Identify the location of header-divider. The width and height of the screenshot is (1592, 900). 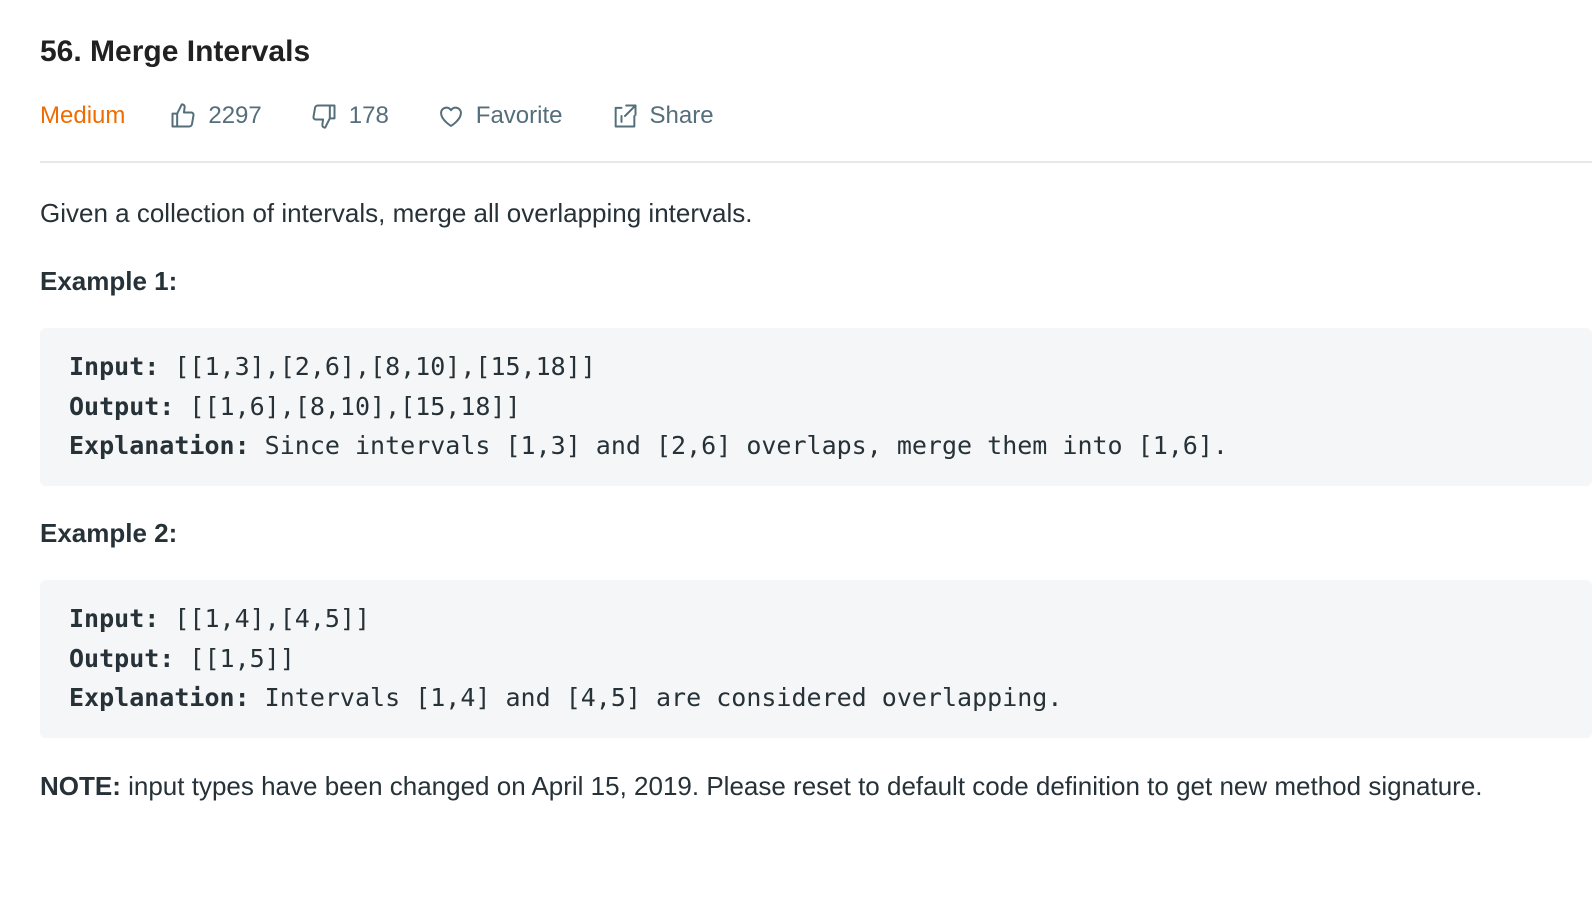
(816, 162).